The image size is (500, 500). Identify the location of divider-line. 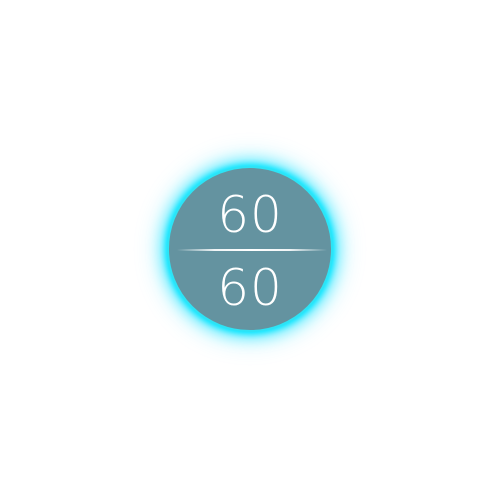
(252, 250).